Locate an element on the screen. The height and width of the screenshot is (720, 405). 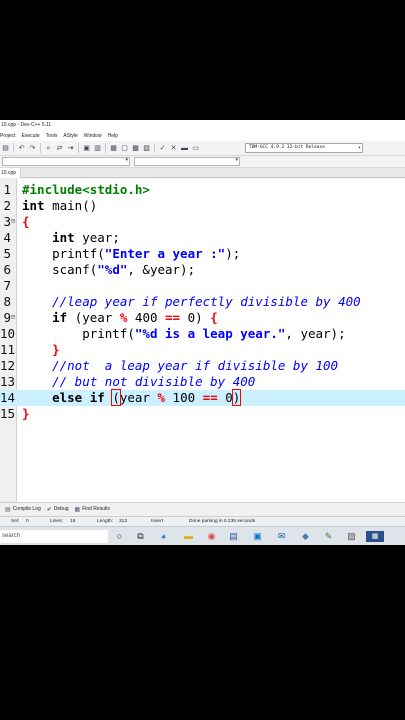
profile-icon: ▬ is located at coordinates (184, 148).